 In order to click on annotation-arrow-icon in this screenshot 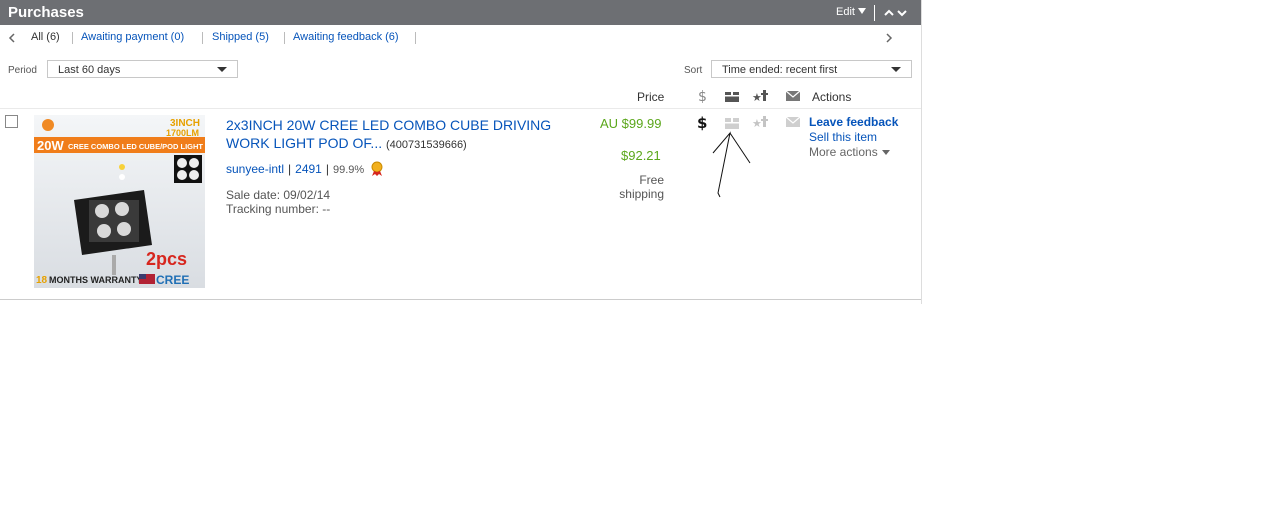, I will do `click(731, 164)`.